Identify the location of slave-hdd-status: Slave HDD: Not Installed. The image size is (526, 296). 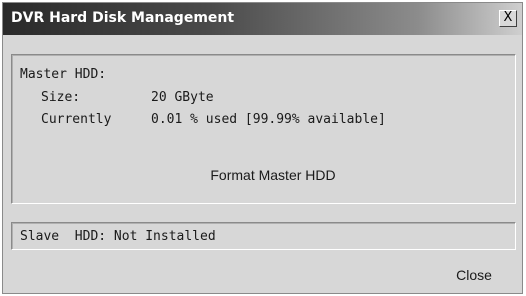
(118, 236).